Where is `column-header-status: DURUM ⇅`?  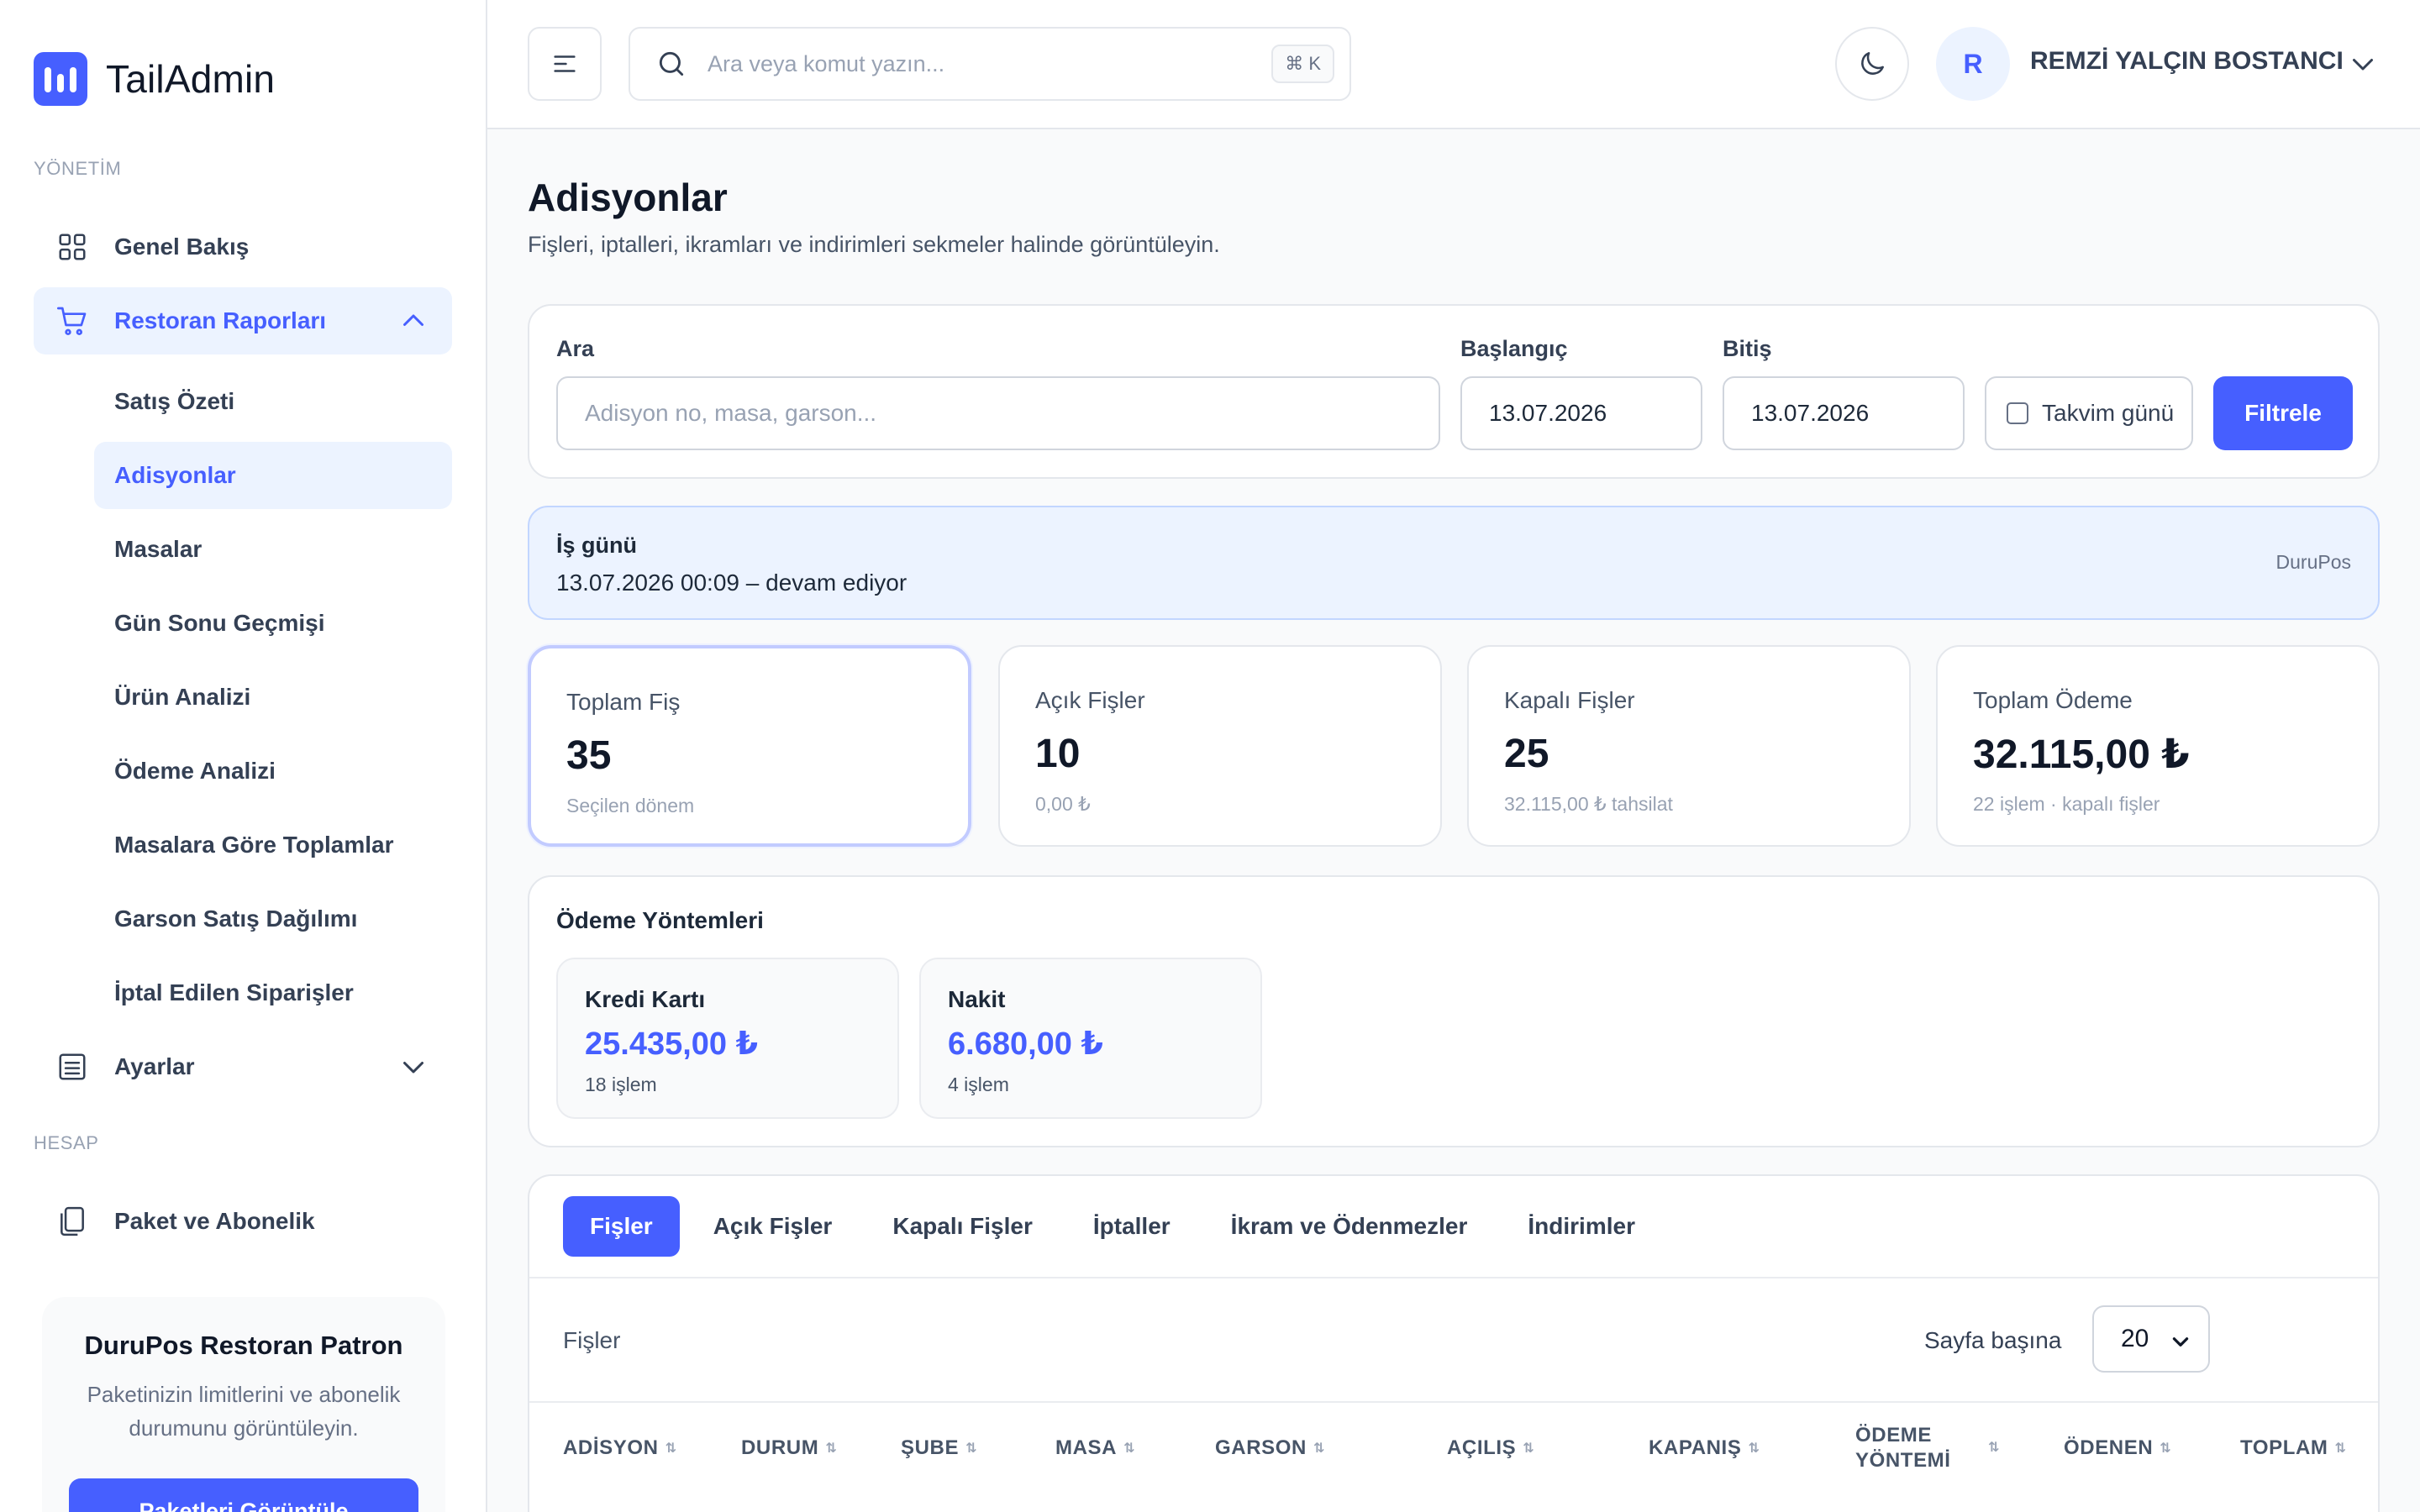 column-header-status: DURUM ⇅ is located at coordinates (789, 1448).